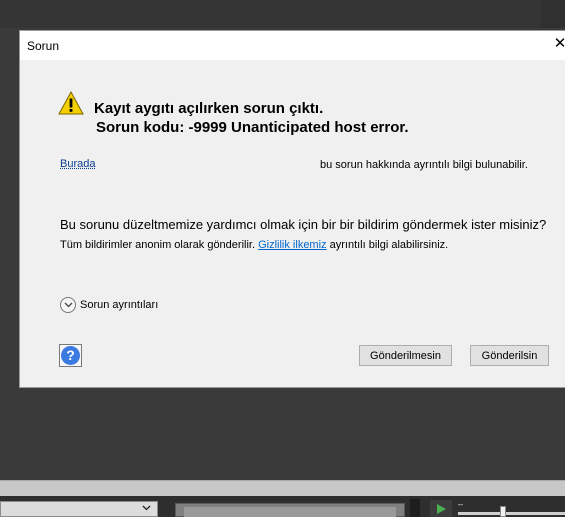  I want to click on details-link: Burada, so click(77, 164).